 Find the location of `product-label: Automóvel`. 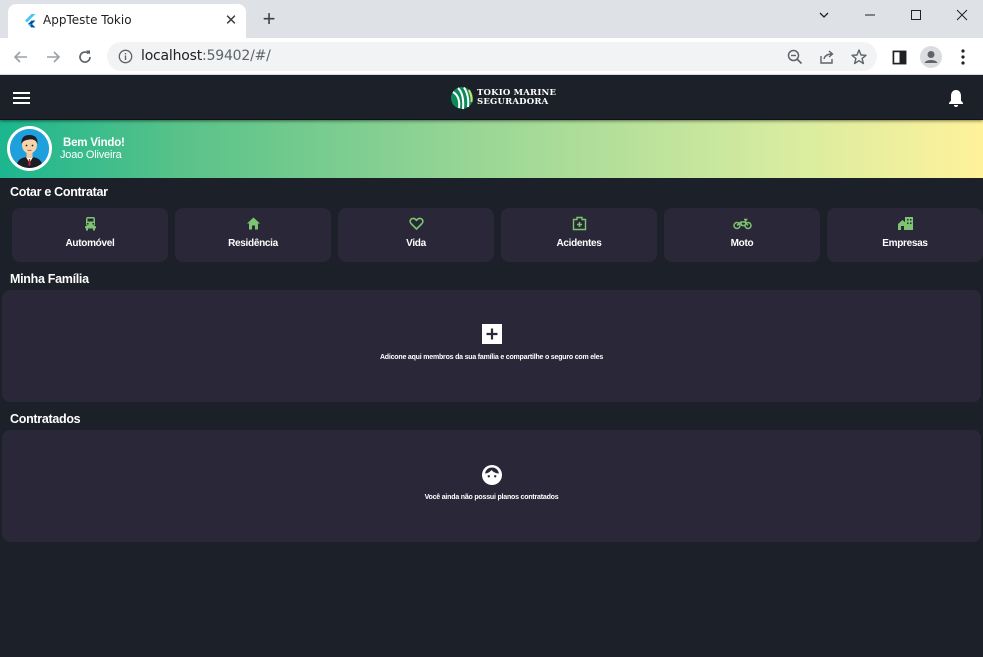

product-label: Automóvel is located at coordinates (90, 243).